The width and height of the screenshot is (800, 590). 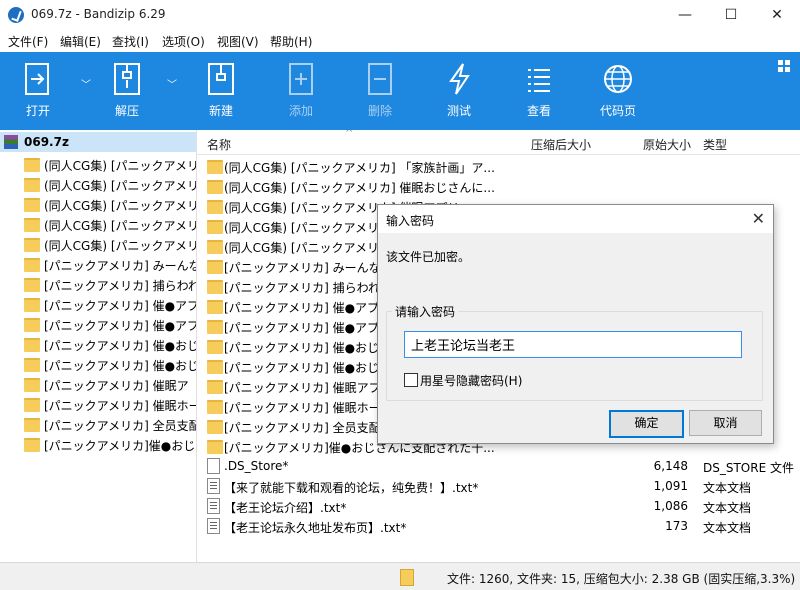 I want to click on view-label: 查看, so click(x=538, y=111).